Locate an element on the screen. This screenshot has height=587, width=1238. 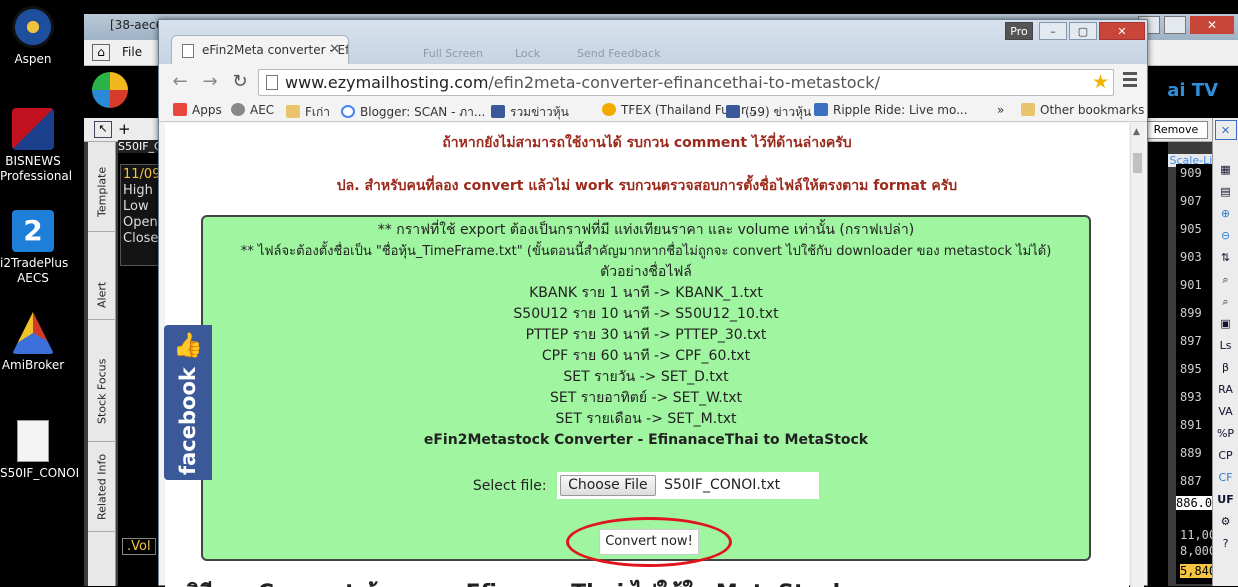
close-pane-icon: ✕ is located at coordinates (1225, 130).